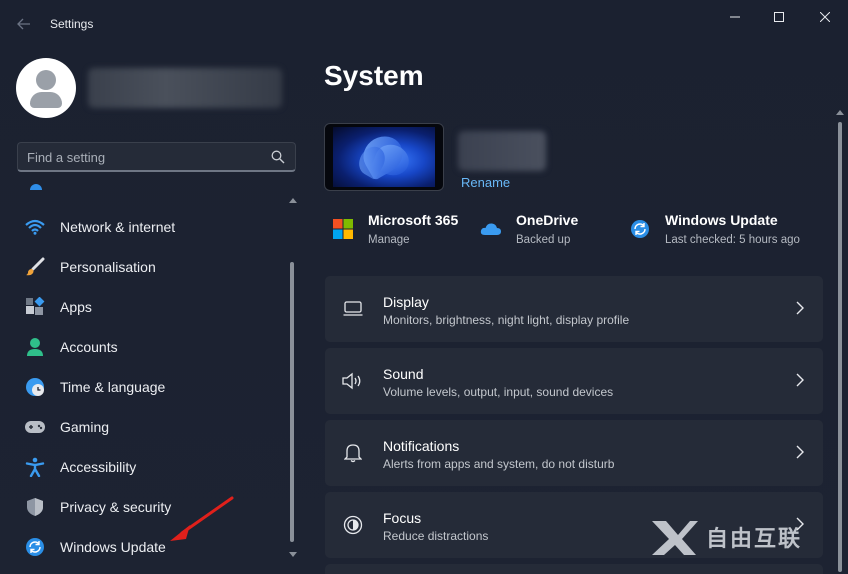  I want to click on speaker-icon, so click(353, 381).